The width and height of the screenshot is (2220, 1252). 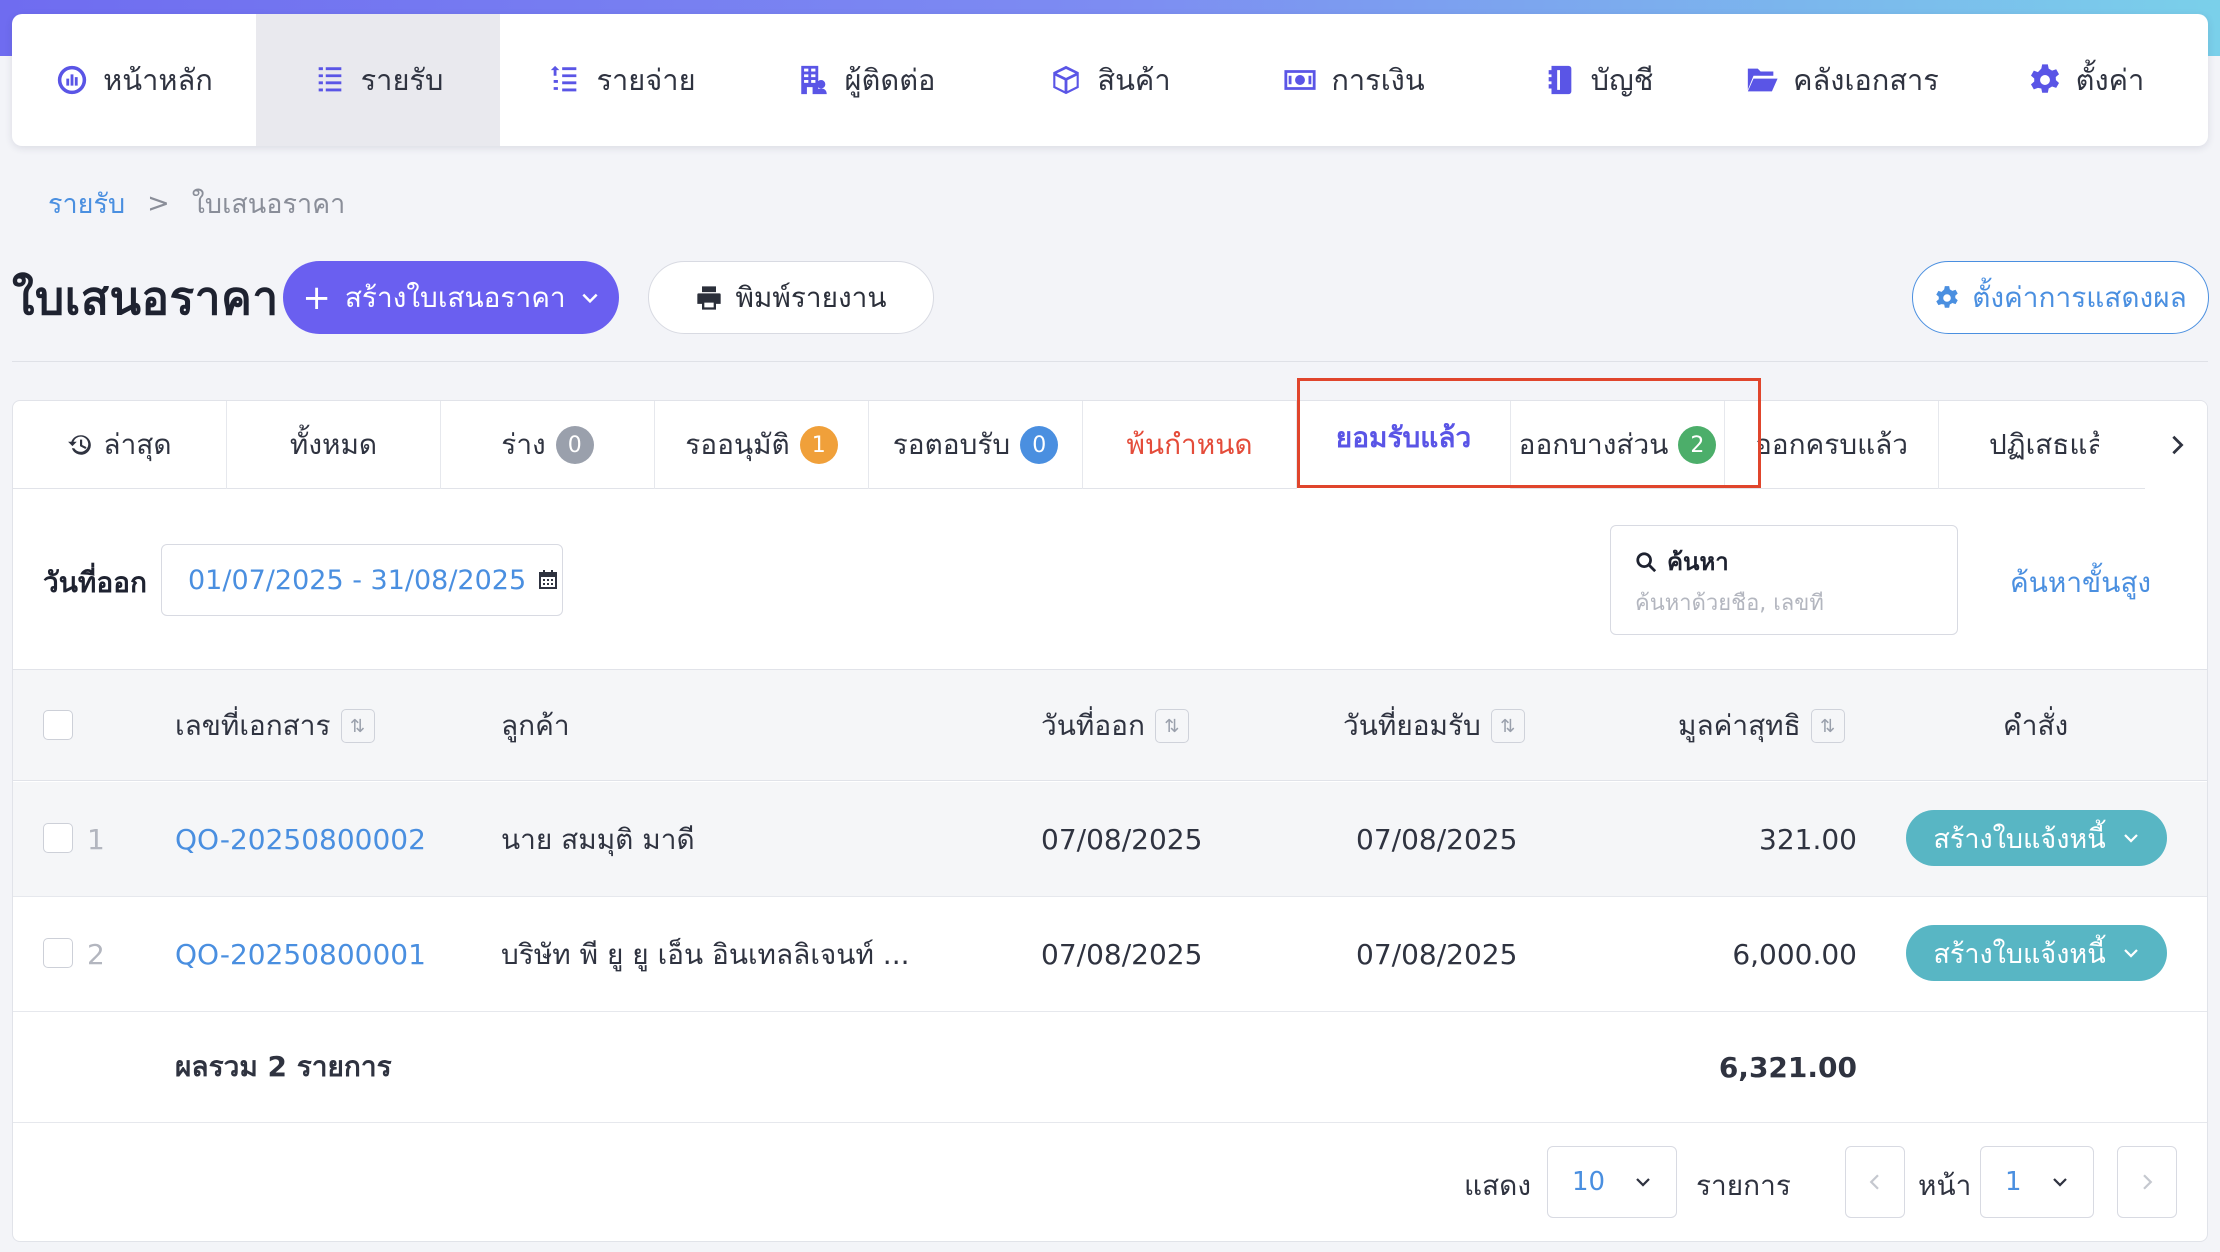 I want to click on nav-label: การเงิน, so click(x=1378, y=80).